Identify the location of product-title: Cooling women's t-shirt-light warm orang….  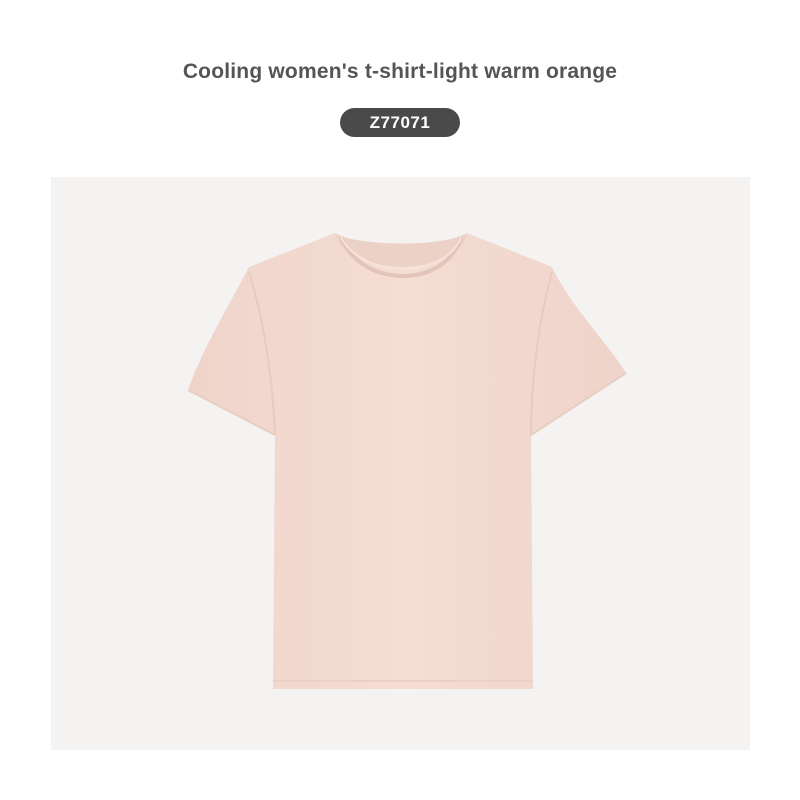
(400, 71).